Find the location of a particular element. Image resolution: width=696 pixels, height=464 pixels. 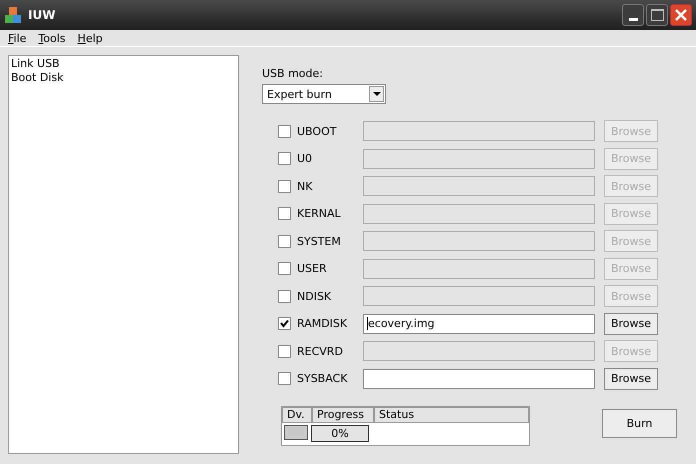

device-indicator is located at coordinates (296, 432).